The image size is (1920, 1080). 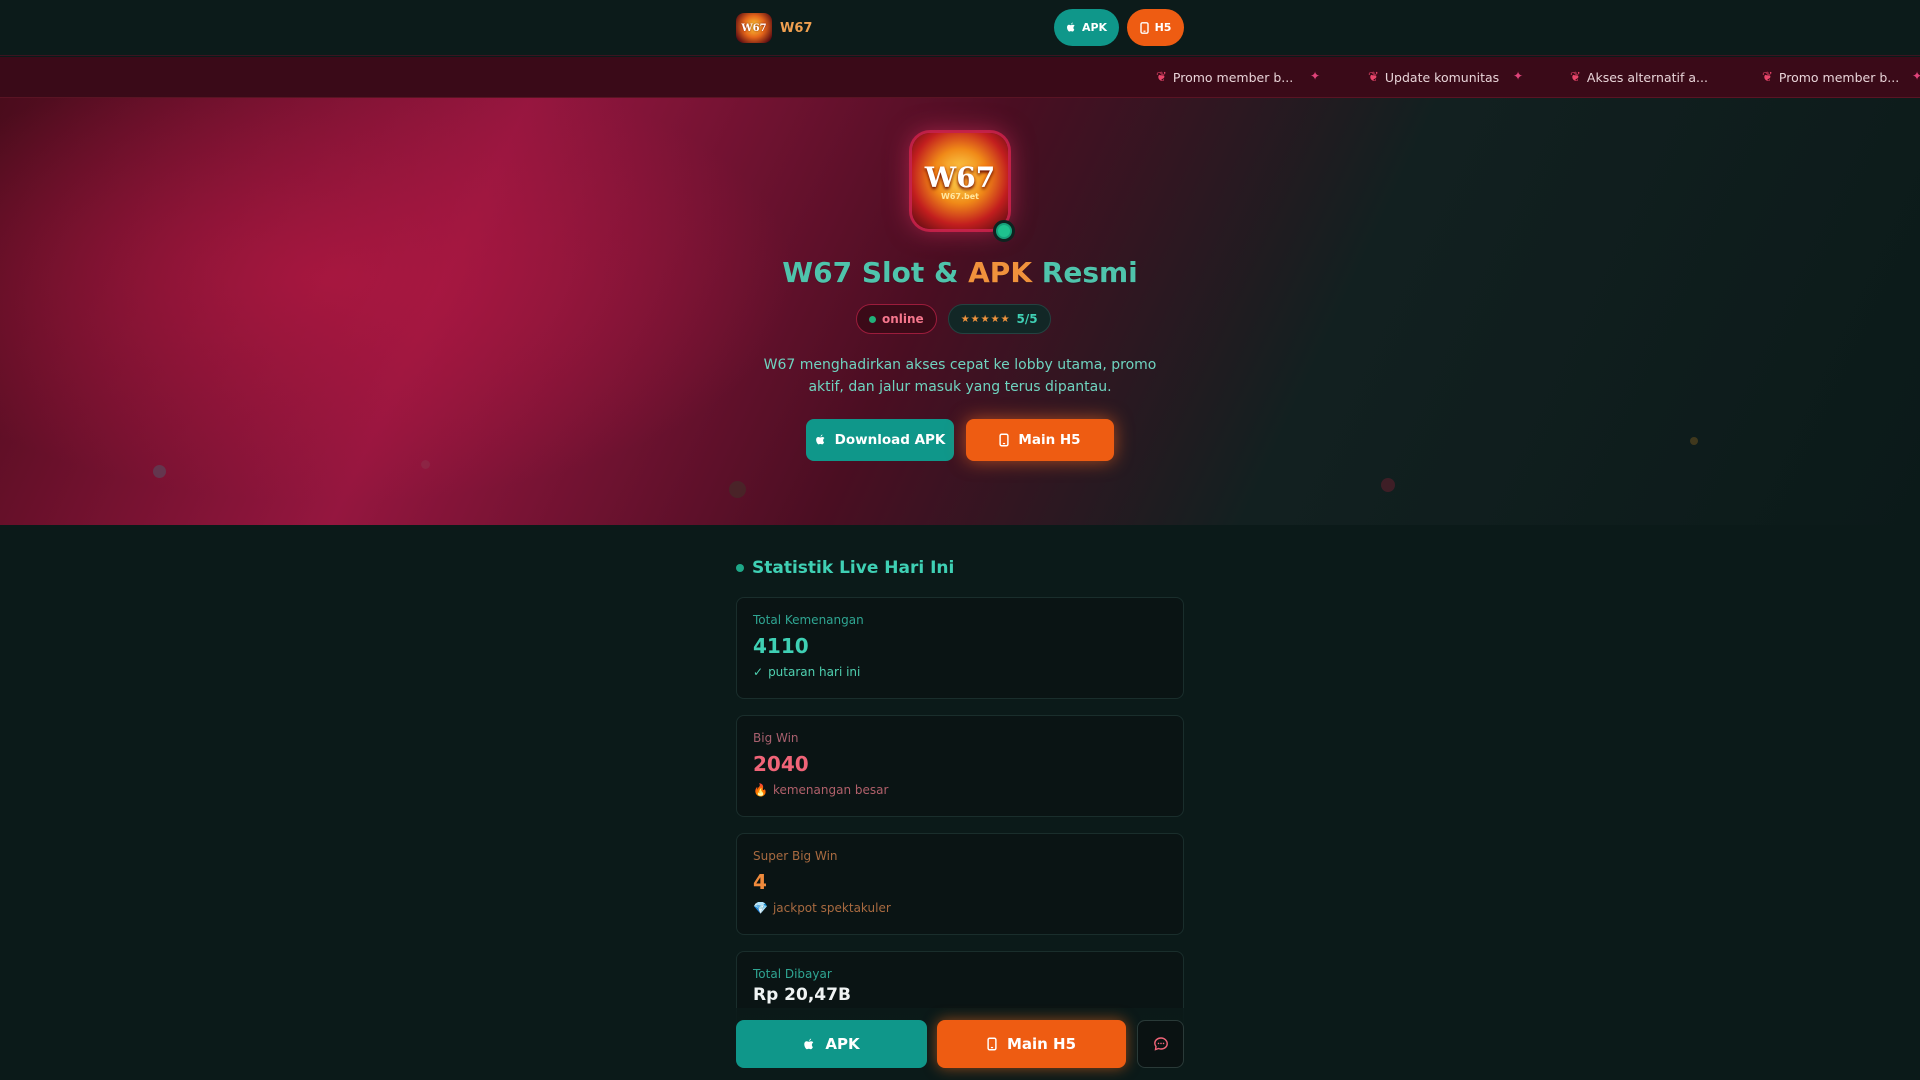 I want to click on download-apk-label: Download APK, so click(x=890, y=440).